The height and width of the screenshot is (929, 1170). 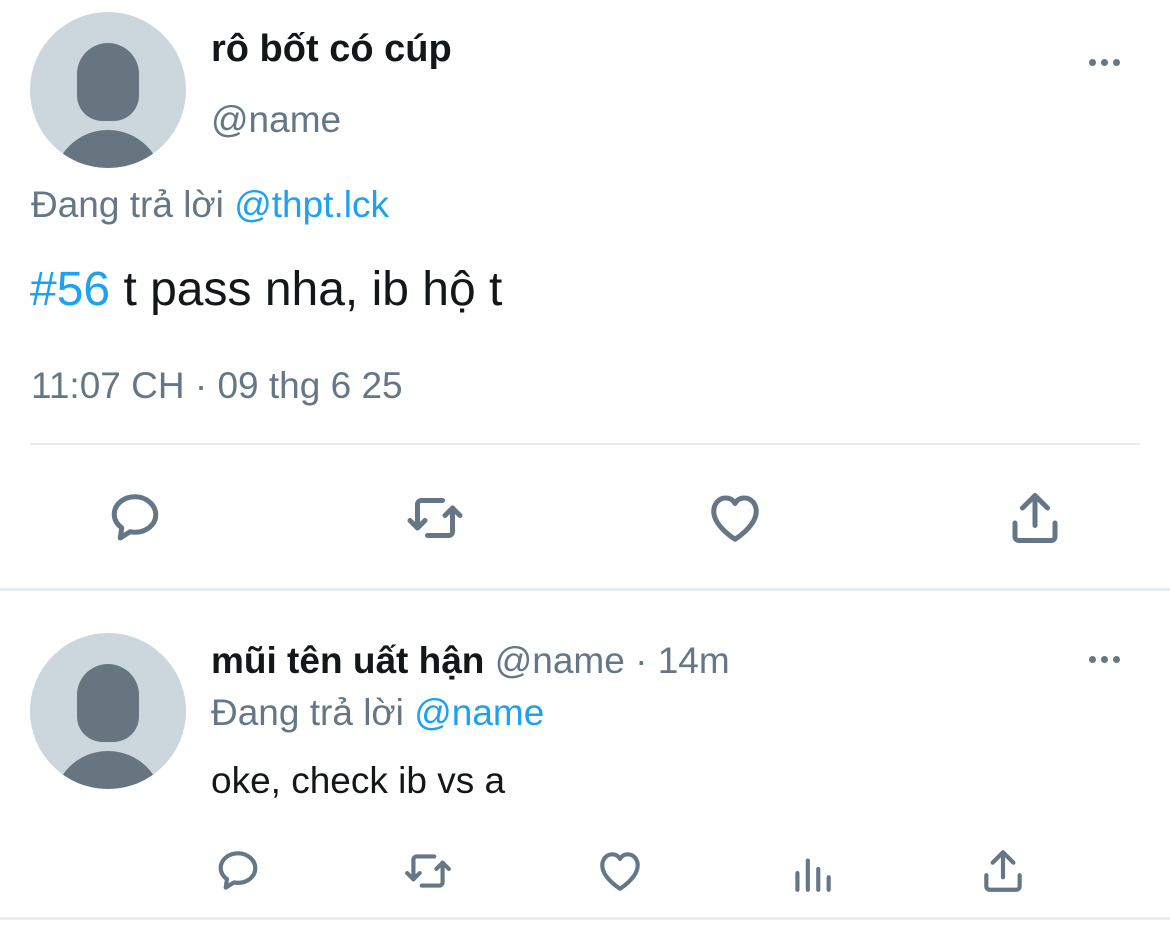 I want to click on hashtag-link: #56, so click(x=70, y=289).